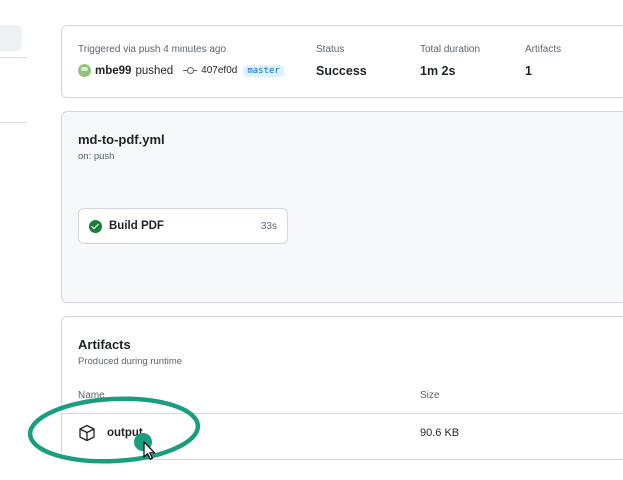  I want to click on column-header-size: Size, so click(430, 395).